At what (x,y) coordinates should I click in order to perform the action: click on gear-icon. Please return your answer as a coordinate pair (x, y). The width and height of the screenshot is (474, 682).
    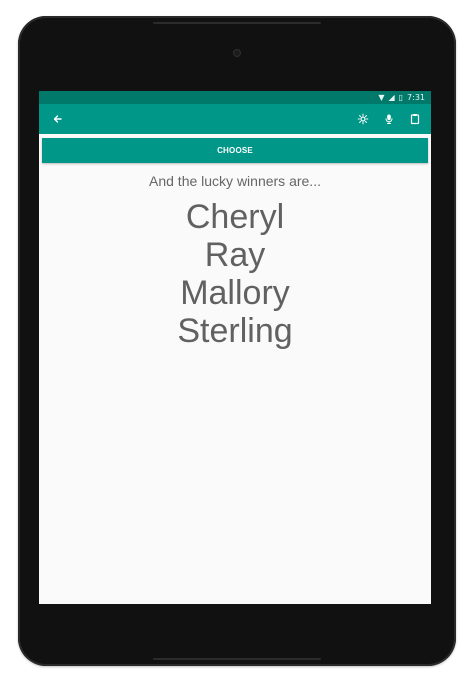
    Looking at the image, I should click on (363, 119).